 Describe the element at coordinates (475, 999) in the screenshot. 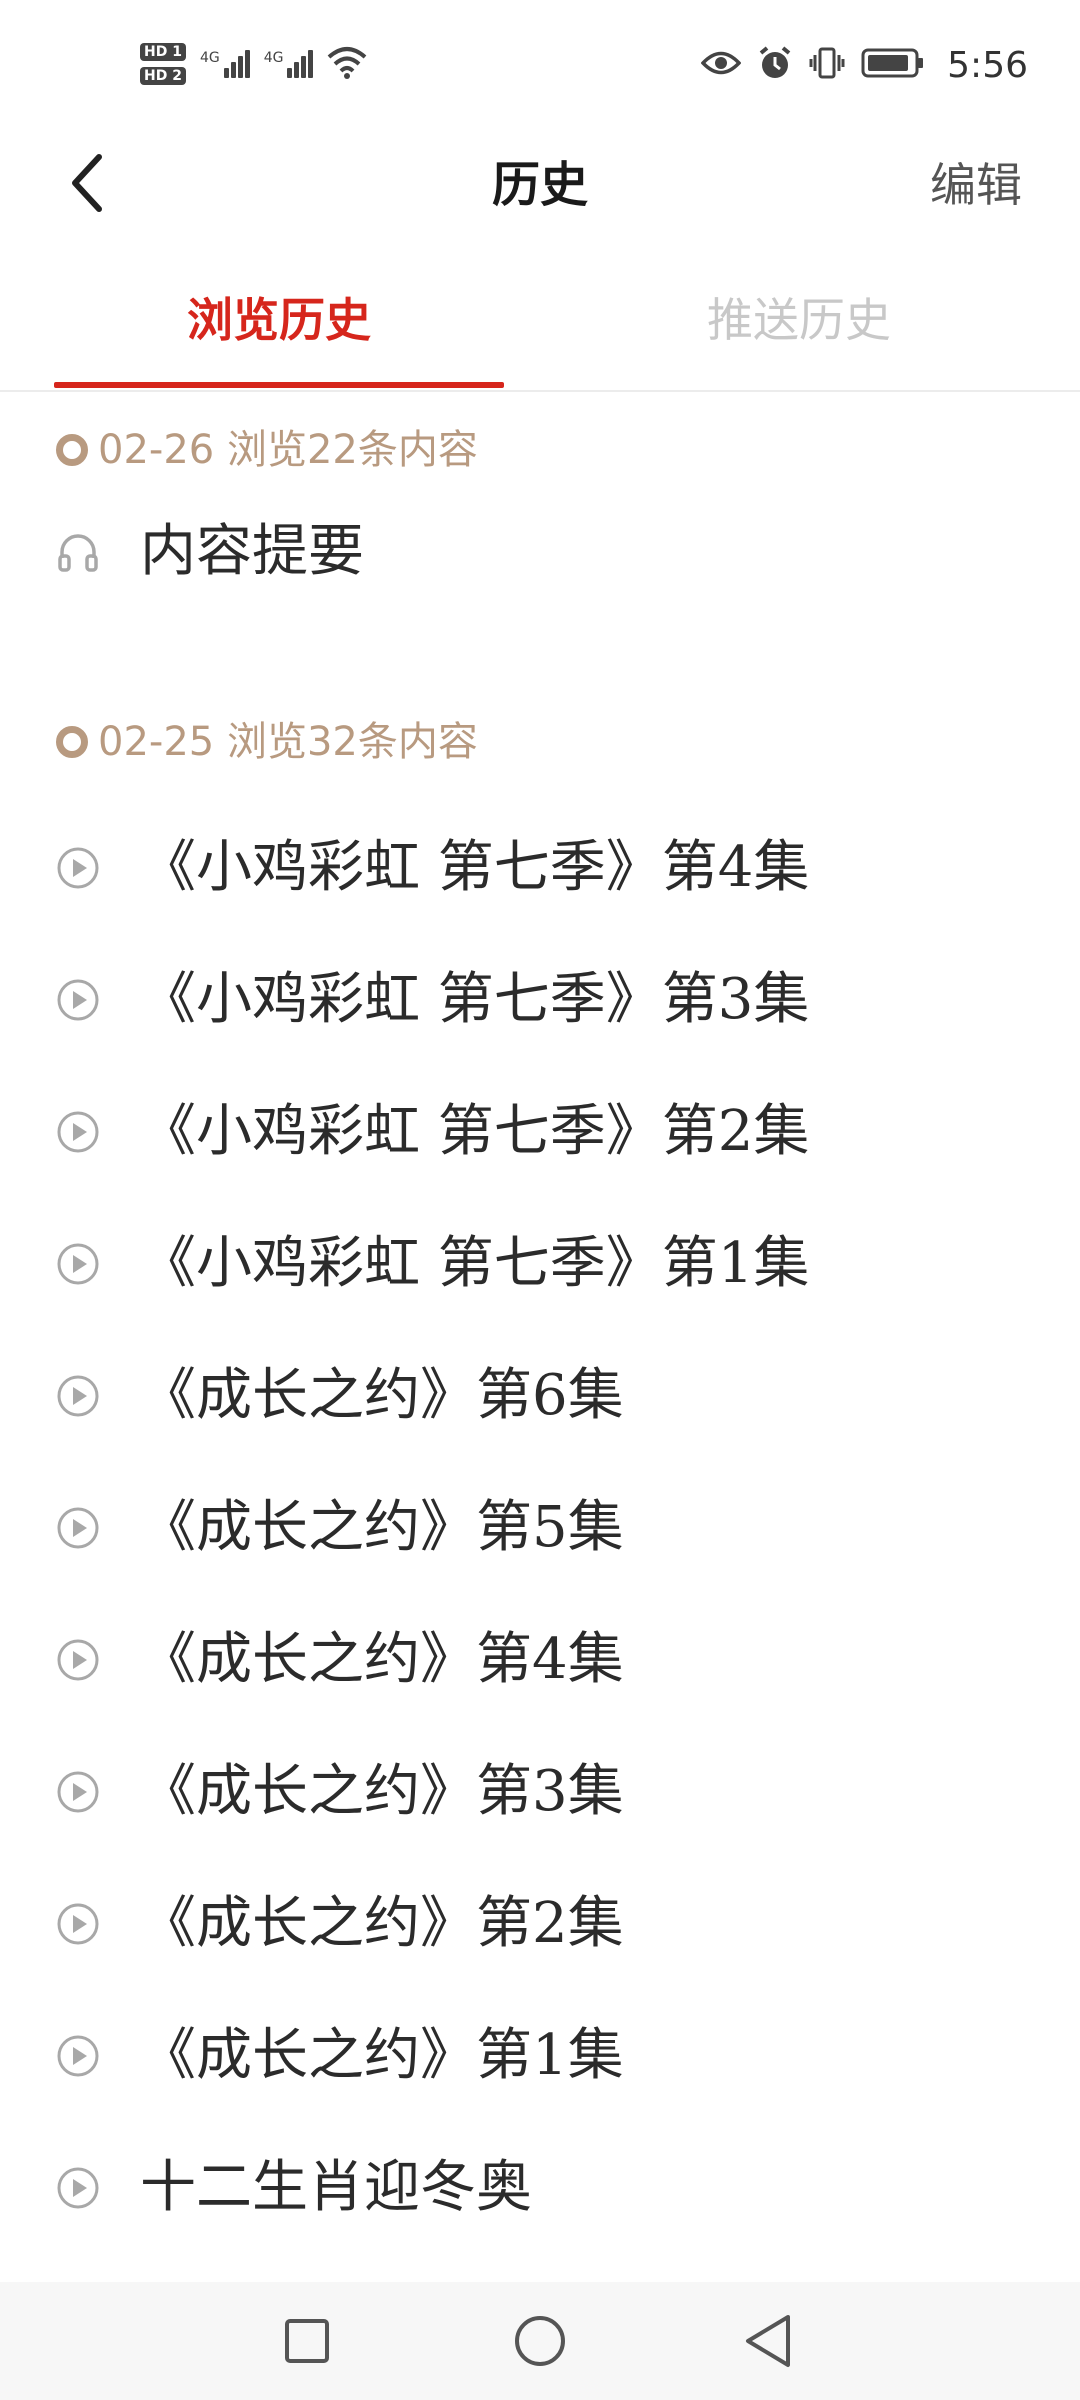

I see `list-item-label: 《小鸡彩虹 第七季》第3集` at that location.